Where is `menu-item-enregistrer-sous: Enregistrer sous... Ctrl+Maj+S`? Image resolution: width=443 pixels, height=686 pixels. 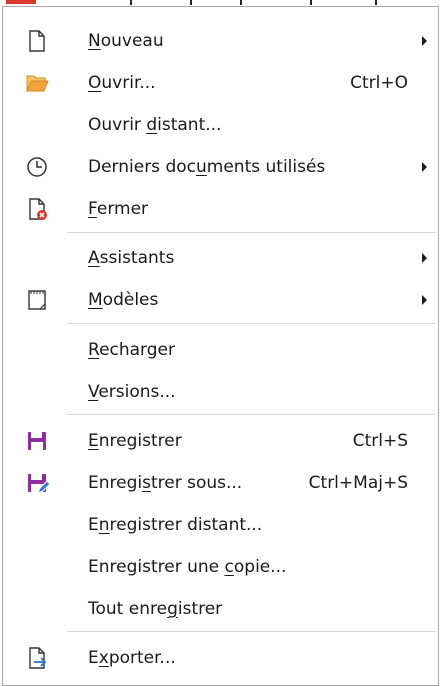 menu-item-enregistrer-sous: Enregistrer sous... Ctrl+Maj+S is located at coordinates (220, 483).